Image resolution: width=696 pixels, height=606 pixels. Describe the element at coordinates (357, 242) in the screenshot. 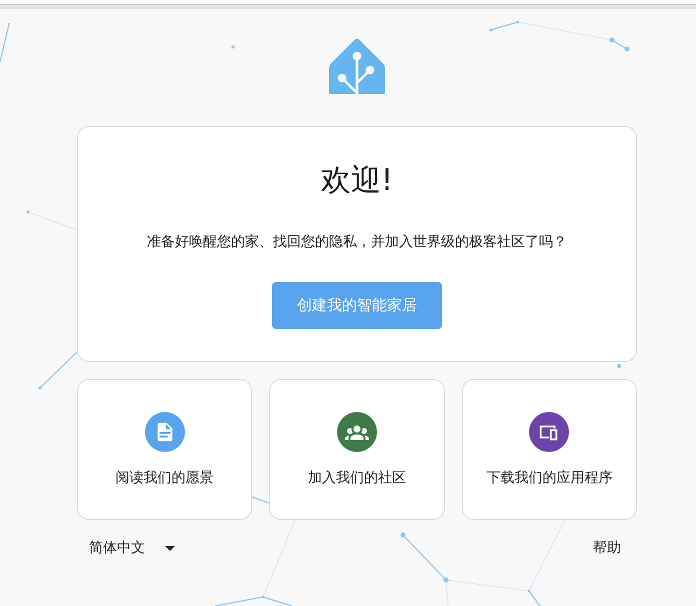

I see `welcome-message: 准备好唤醒您的家、找回您的隐私，并加入世界级的极客社区了吗？` at that location.